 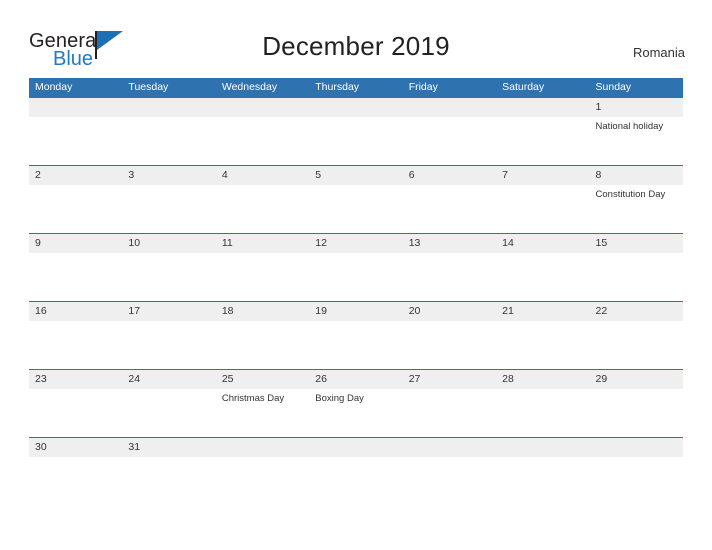 I want to click on calendar-day-cell: 27, so click(x=449, y=403).